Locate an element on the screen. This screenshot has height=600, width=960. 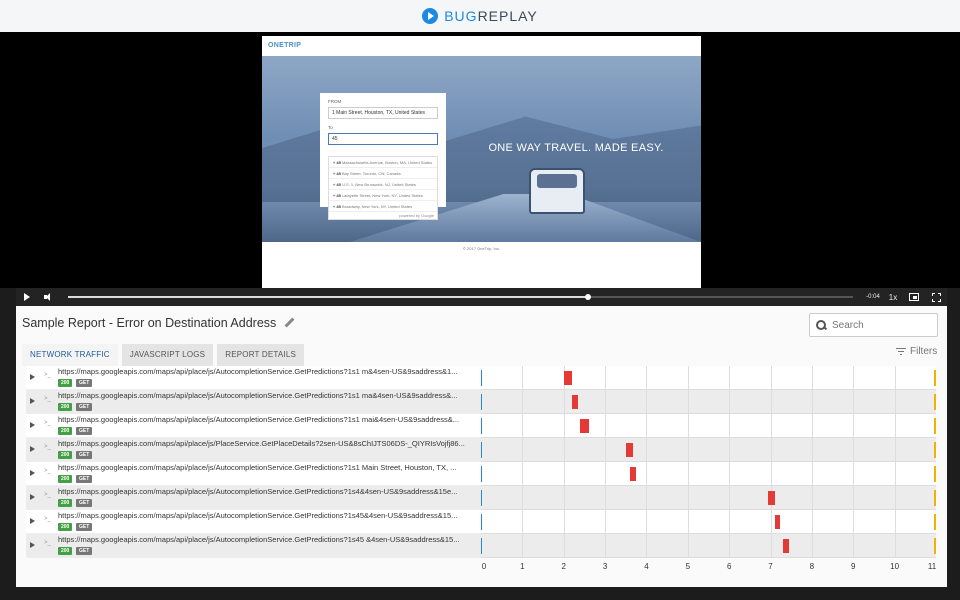
app-header: BUGREPLAY is located at coordinates (480, 16).